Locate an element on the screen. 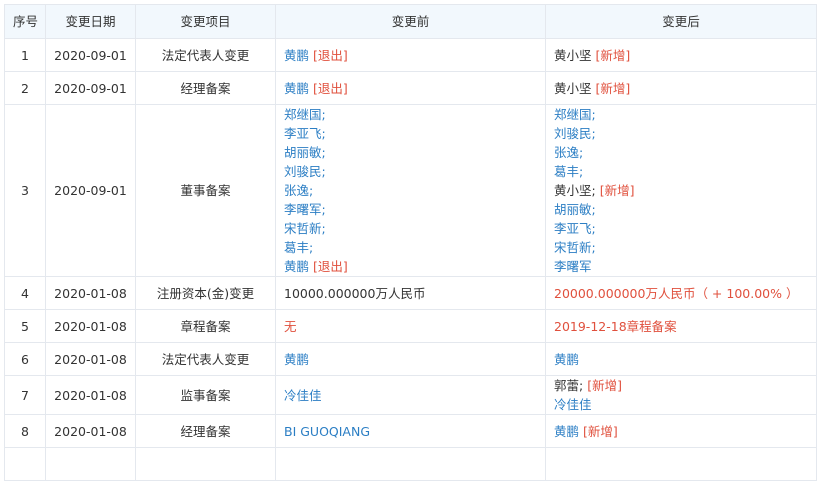  table-row: 6 2020-01-08 法定代表人变更 黄鹏 黄鹏 is located at coordinates (410, 359).